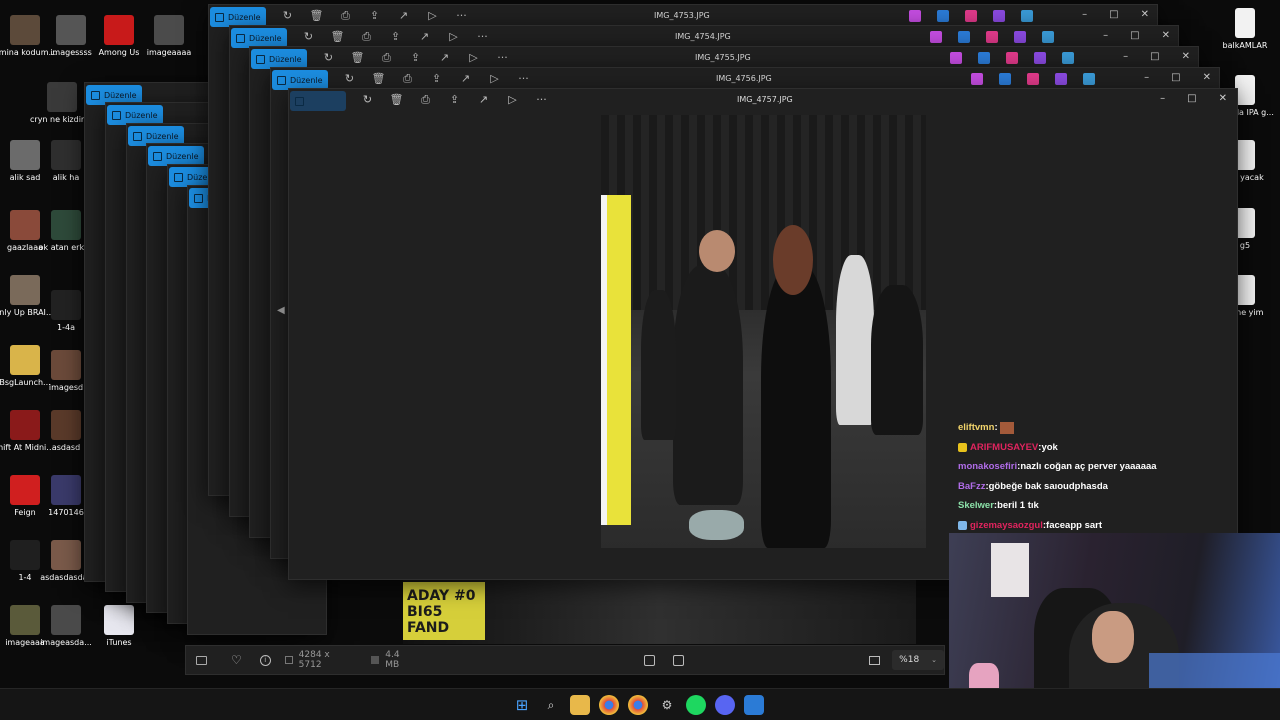  What do you see at coordinates (609, 705) in the screenshot?
I see `chrome-icon` at bounding box center [609, 705].